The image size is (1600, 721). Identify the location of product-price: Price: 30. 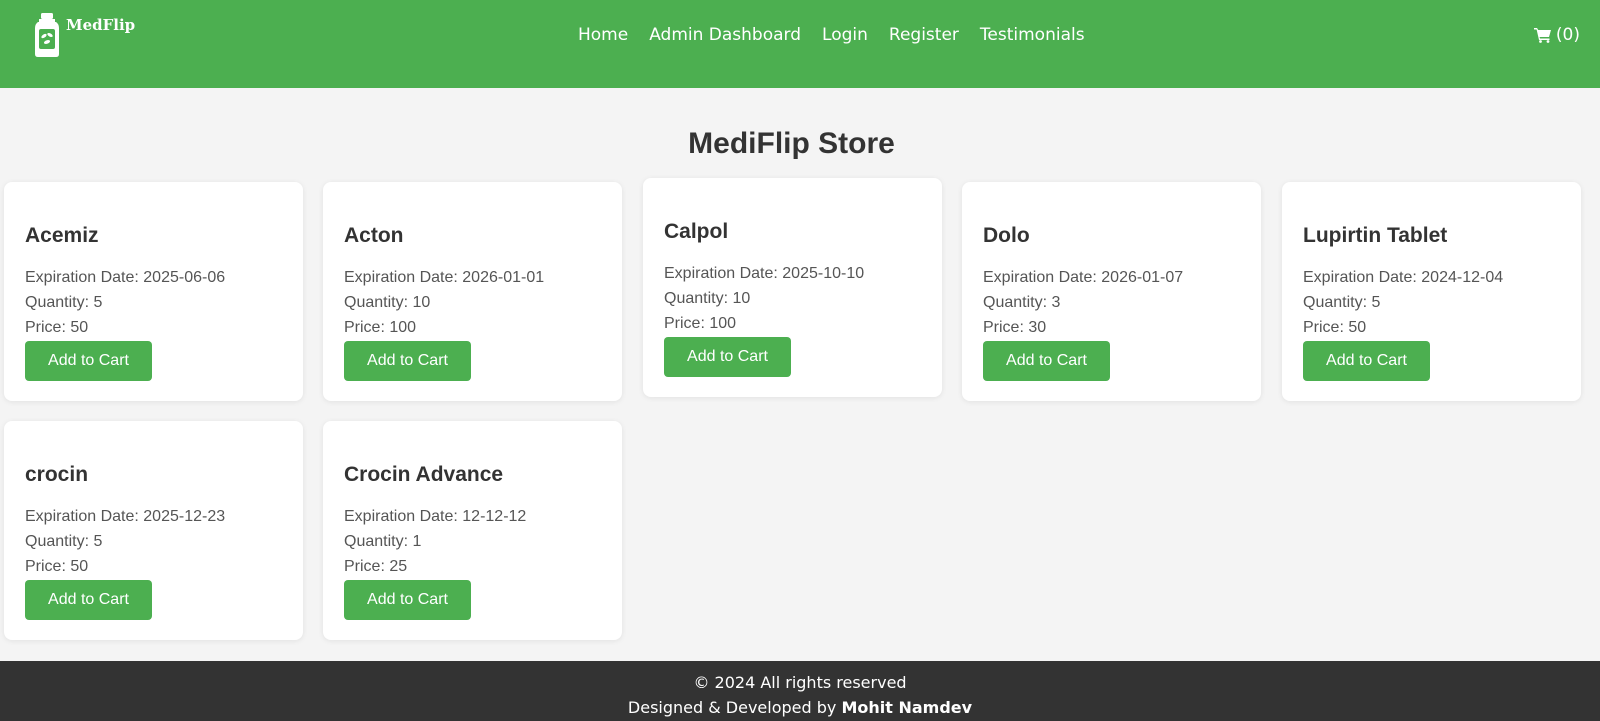
(1015, 327).